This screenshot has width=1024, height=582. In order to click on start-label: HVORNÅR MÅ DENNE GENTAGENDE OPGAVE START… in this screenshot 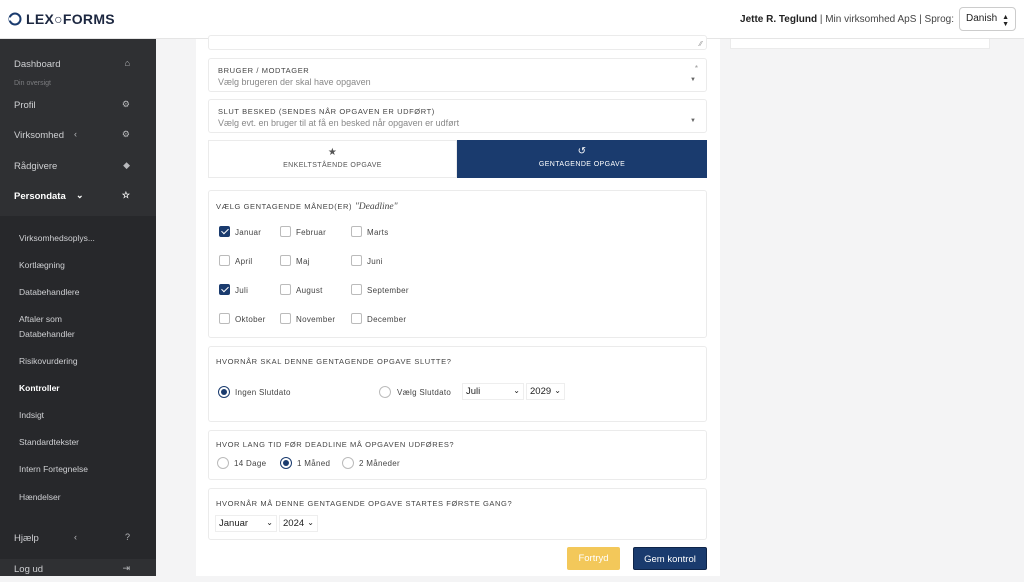, I will do `click(364, 503)`.